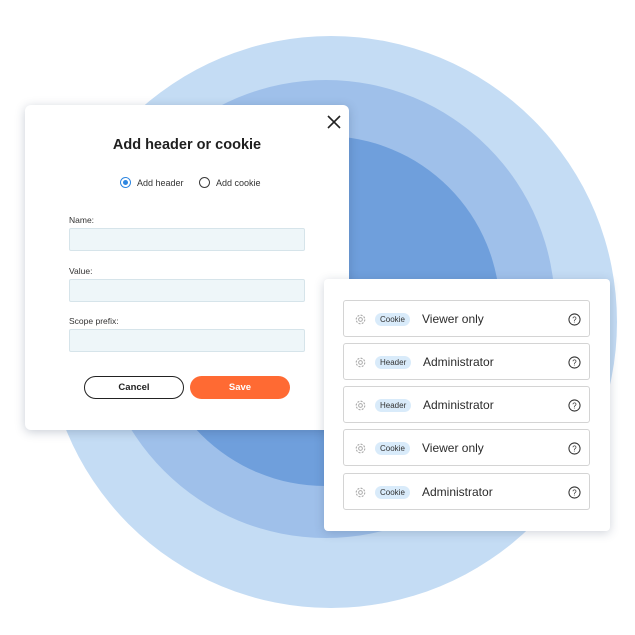 The height and width of the screenshot is (635, 635). I want to click on name-field-label: Name:, so click(82, 220).